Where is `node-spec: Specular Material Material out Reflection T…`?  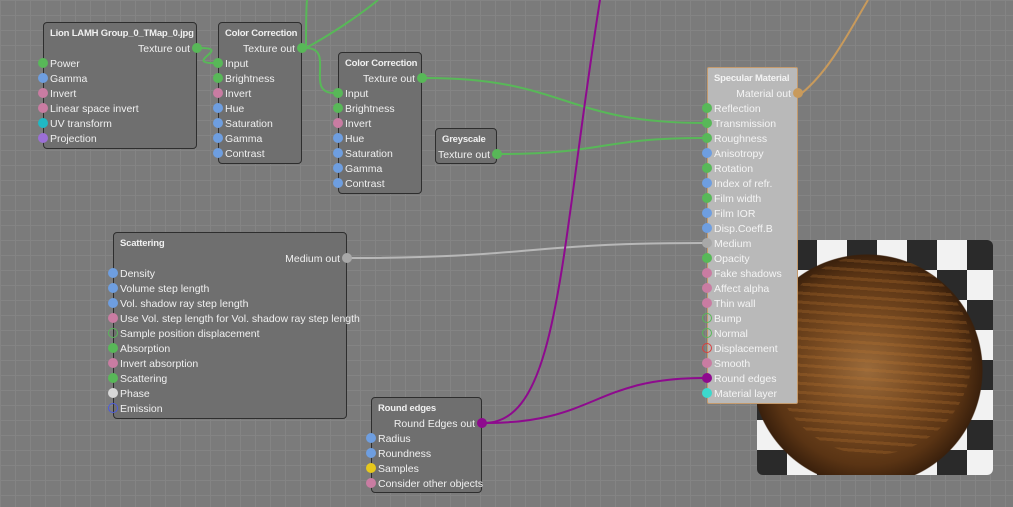 node-spec: Specular Material Material out Reflection T… is located at coordinates (752, 235).